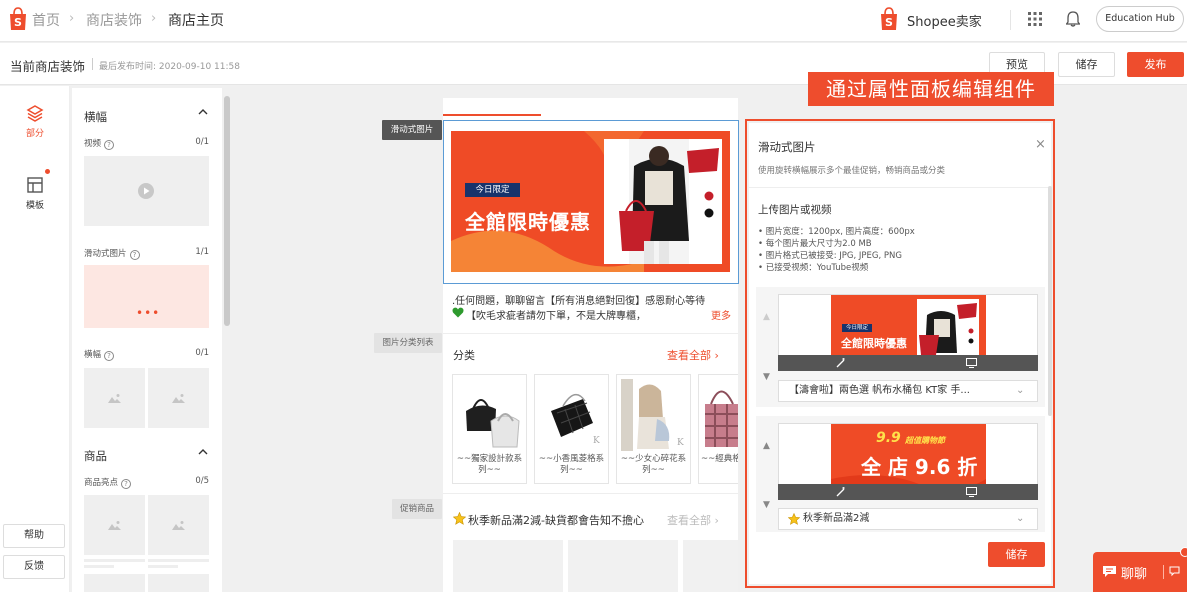 The width and height of the screenshot is (1187, 592). What do you see at coordinates (492, 115) in the screenshot?
I see `active-tab-indicator` at bounding box center [492, 115].